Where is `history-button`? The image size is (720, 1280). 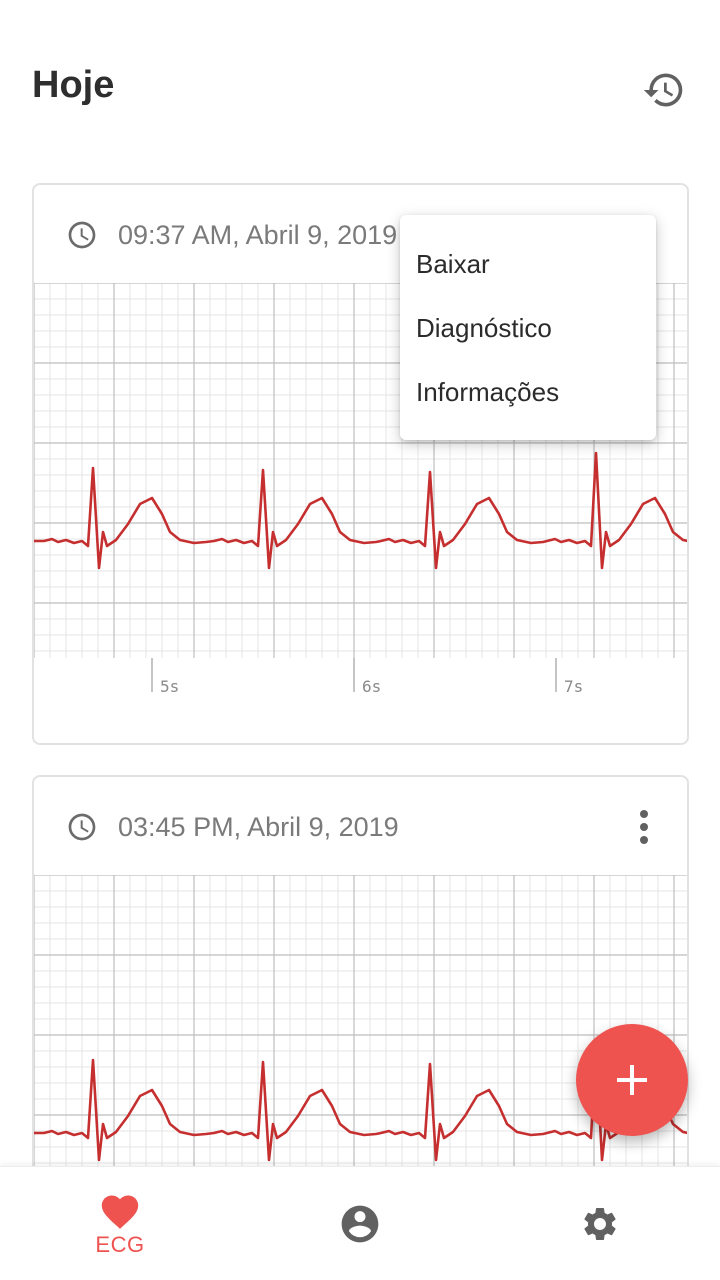
history-button is located at coordinates (664, 90).